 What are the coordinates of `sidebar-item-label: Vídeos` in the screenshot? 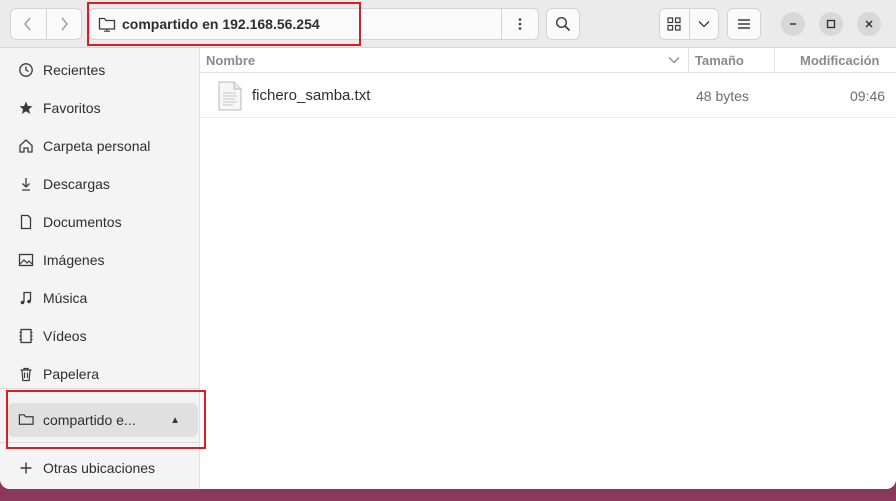 It's located at (65, 336).